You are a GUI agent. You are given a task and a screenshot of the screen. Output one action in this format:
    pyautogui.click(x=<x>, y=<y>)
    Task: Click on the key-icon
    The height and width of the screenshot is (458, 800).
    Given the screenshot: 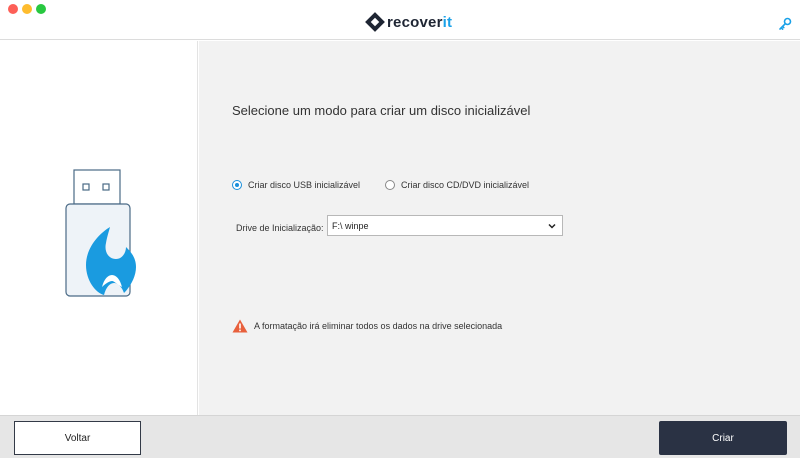 What is the action you would take?
    pyautogui.click(x=785, y=24)
    